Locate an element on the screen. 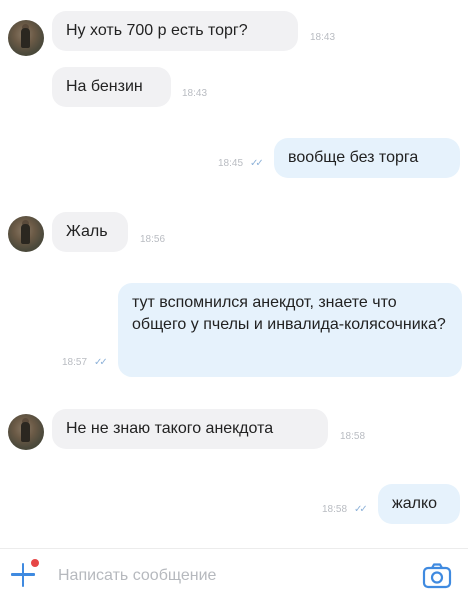  message-time: 18:57 is located at coordinates (75, 362).